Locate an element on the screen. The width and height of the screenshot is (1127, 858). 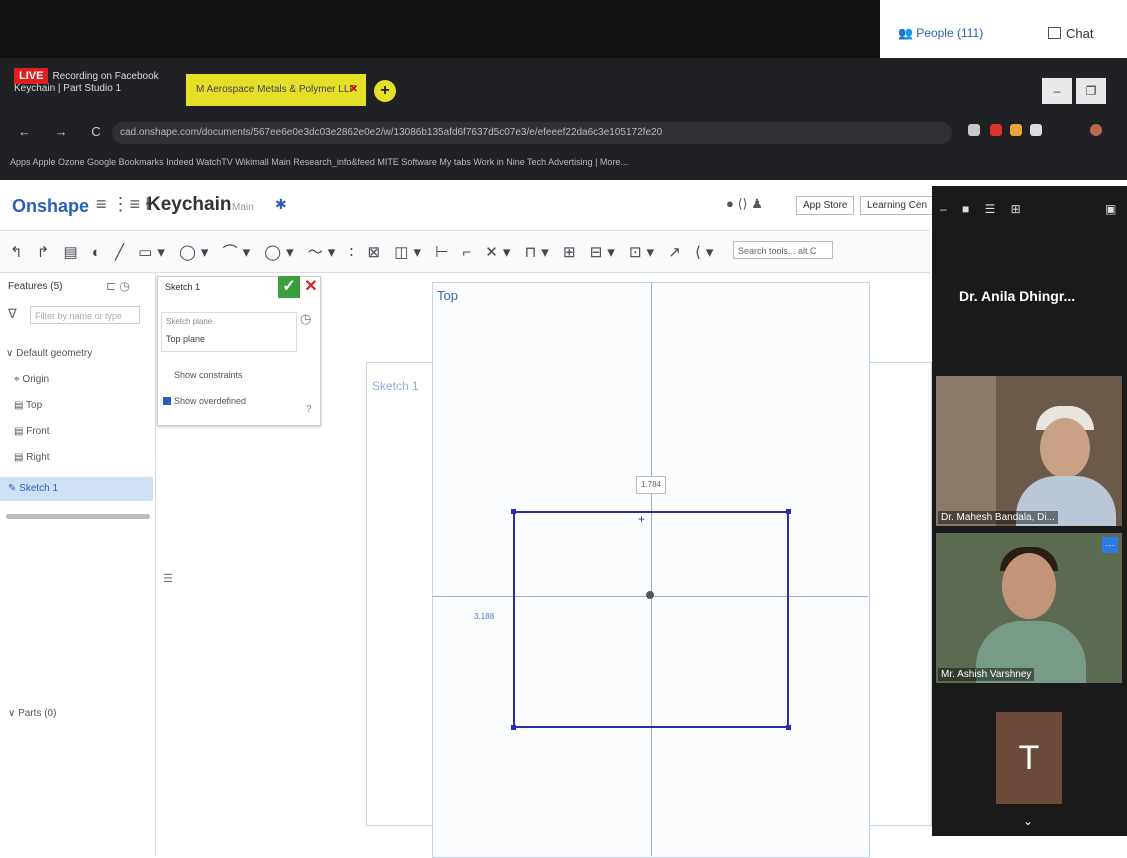
sketch-dialog-title: Sketch 1 is located at coordinates (183, 287).